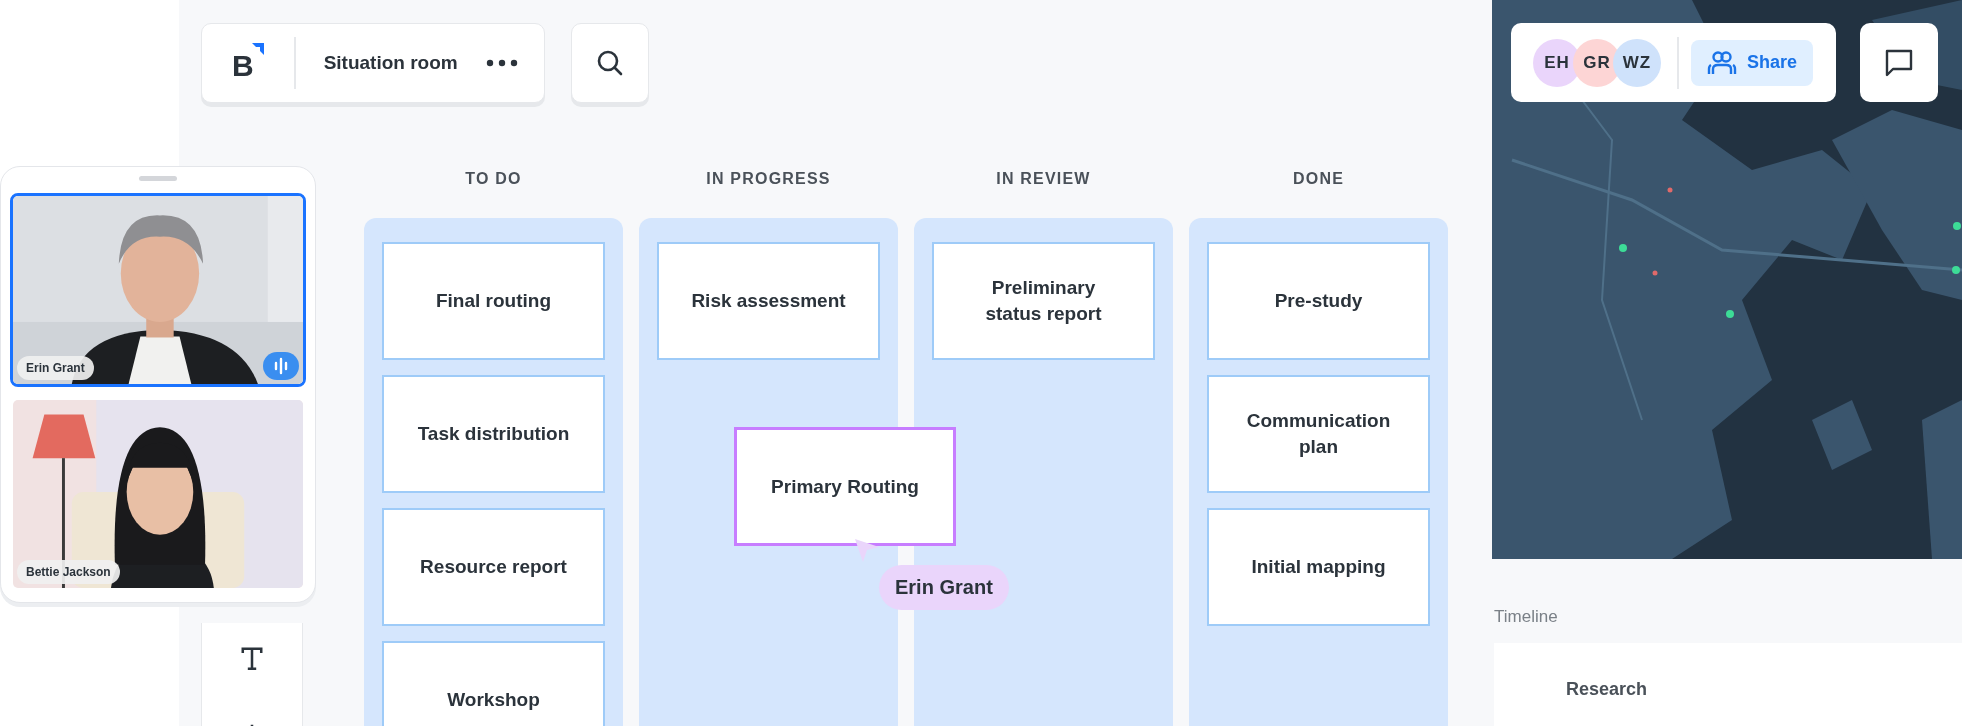 Image resolution: width=1962 pixels, height=726 pixels. Describe the element at coordinates (1043, 301) in the screenshot. I see `task-card: Preliminary status report` at that location.